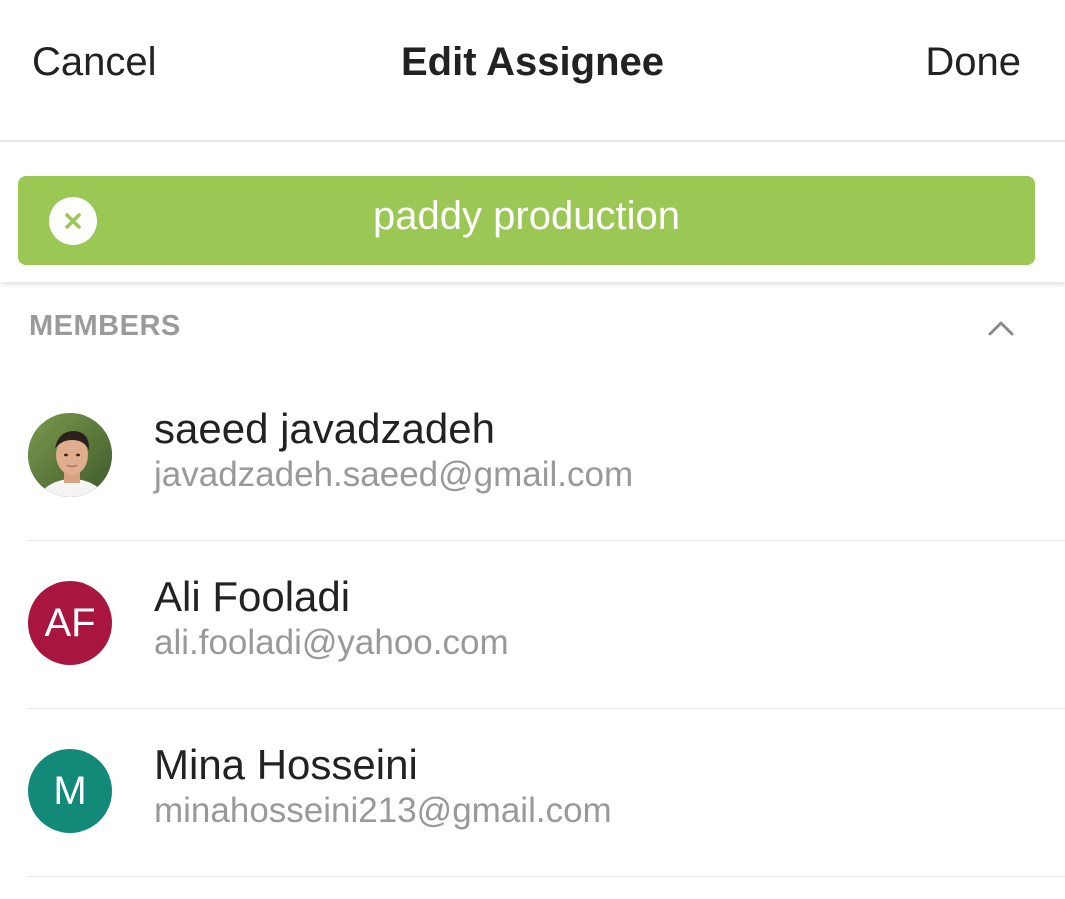 The image size is (1065, 899). I want to click on avatar, so click(70, 455).